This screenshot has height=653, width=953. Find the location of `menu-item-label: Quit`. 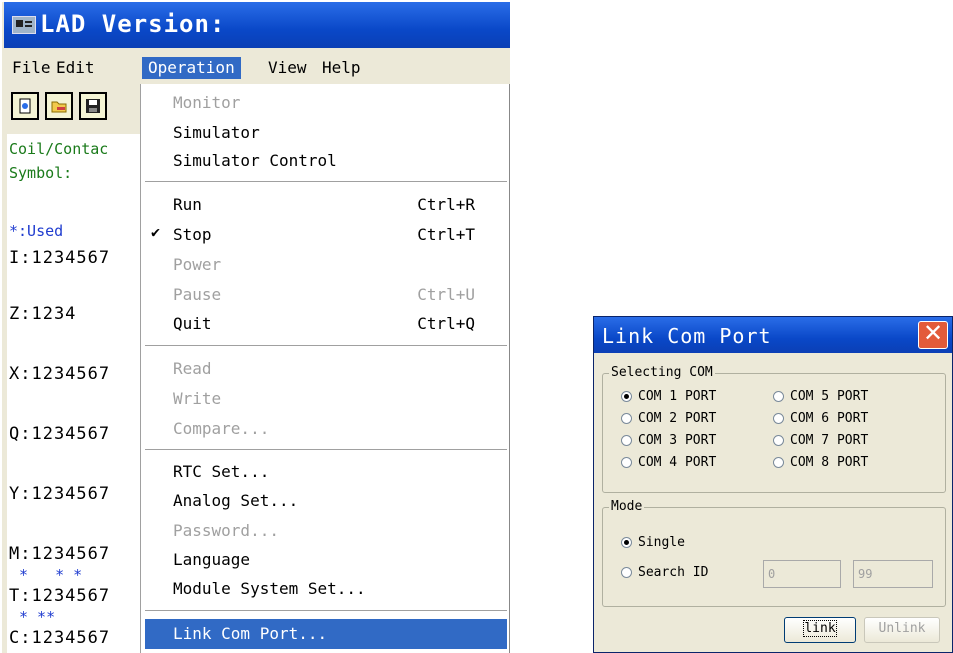

menu-item-label: Quit is located at coordinates (192, 323).